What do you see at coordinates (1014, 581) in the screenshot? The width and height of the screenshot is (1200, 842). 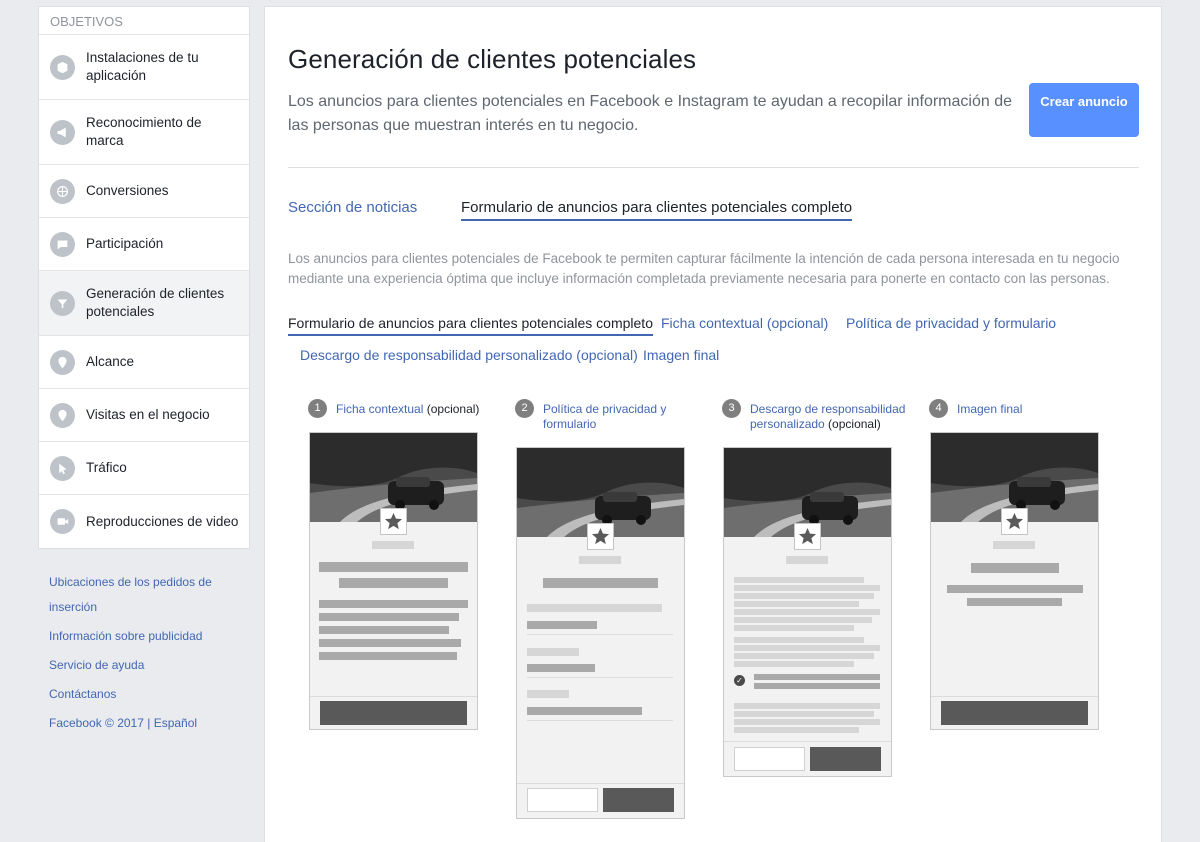 I see `phone-preview-final-image` at bounding box center [1014, 581].